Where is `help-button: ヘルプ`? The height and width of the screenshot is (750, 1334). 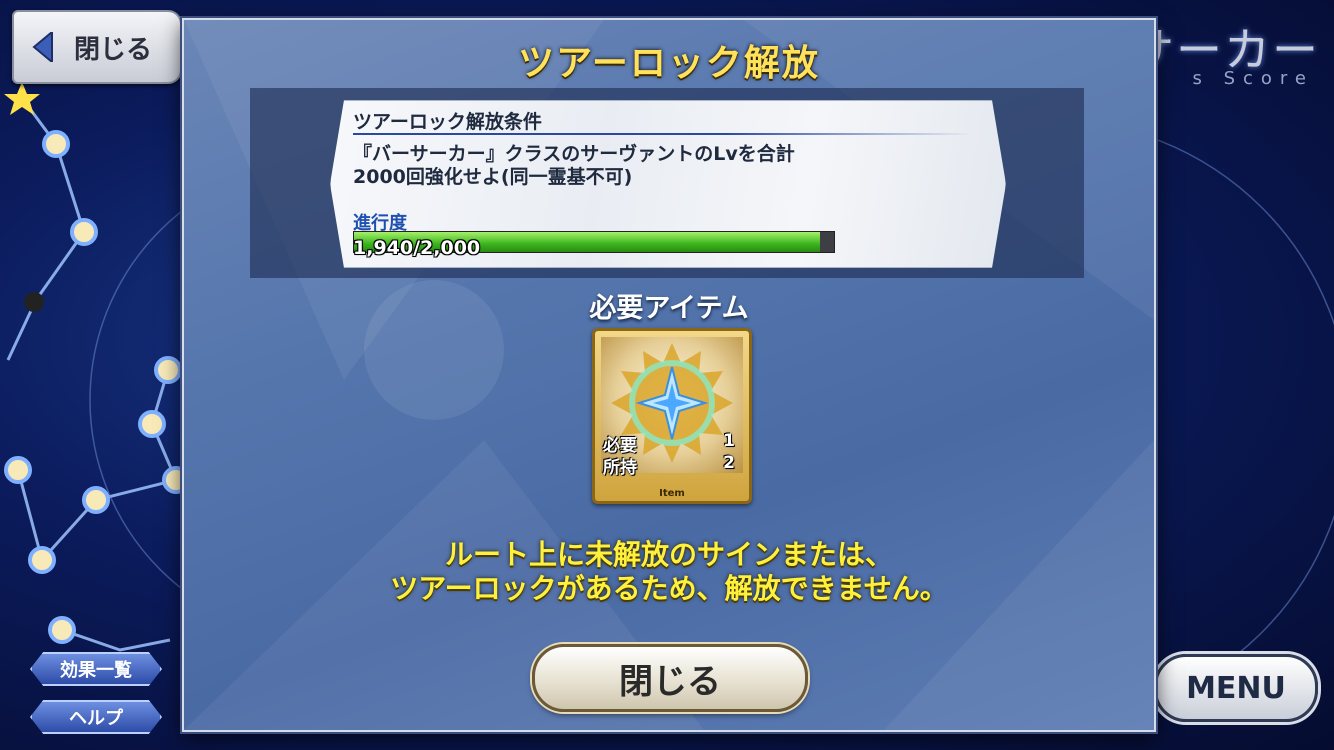 help-button: ヘルプ is located at coordinates (96, 717).